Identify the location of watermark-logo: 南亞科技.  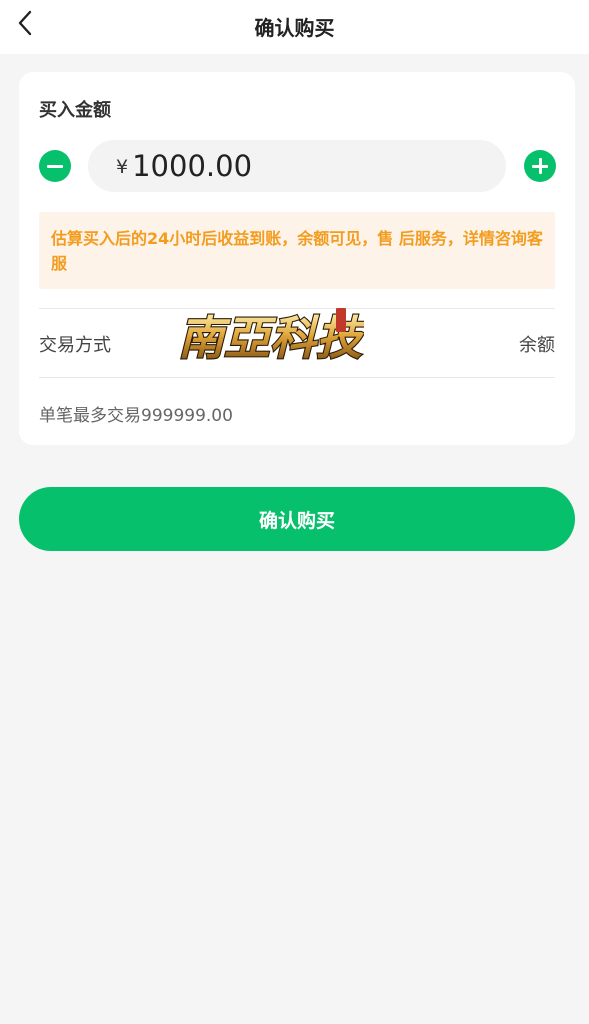
(272, 336).